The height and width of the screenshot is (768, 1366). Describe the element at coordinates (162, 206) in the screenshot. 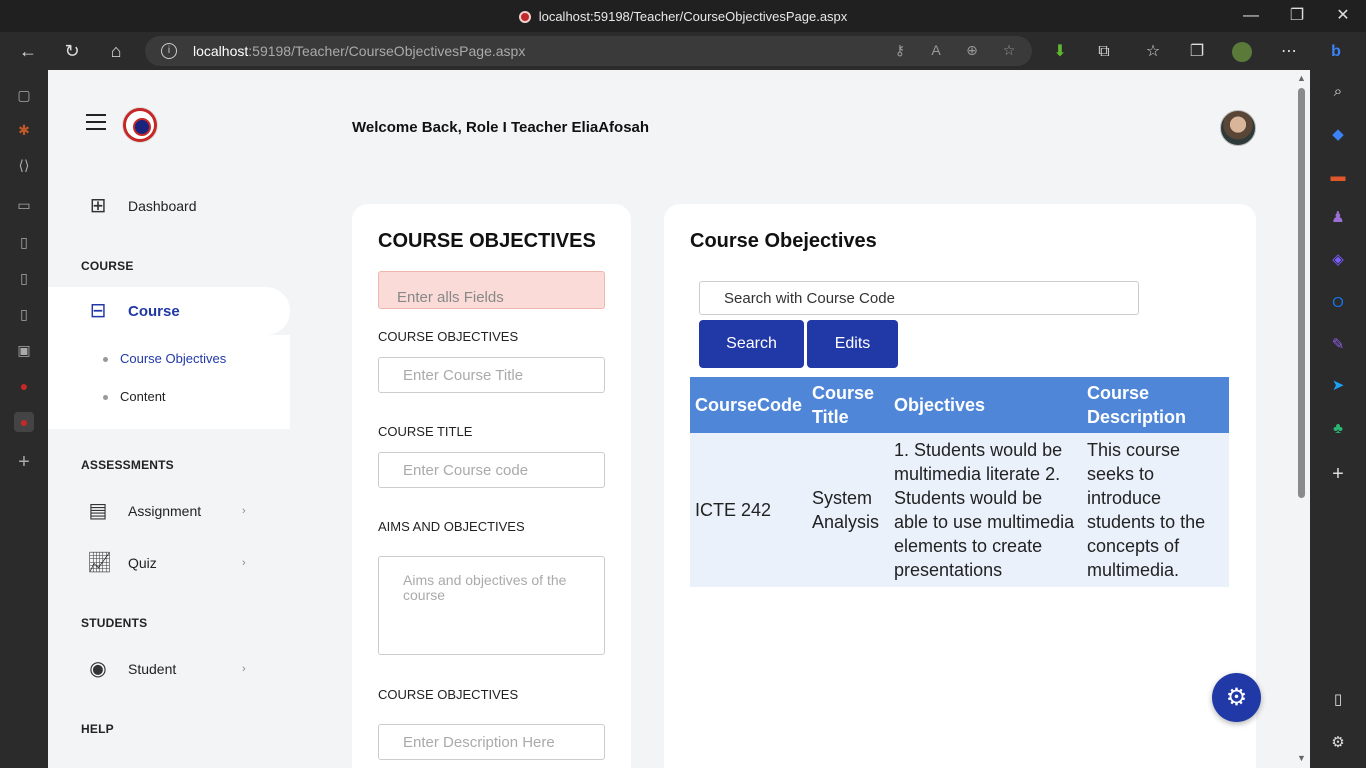

I see `nav-dashboard: Dashboard` at that location.